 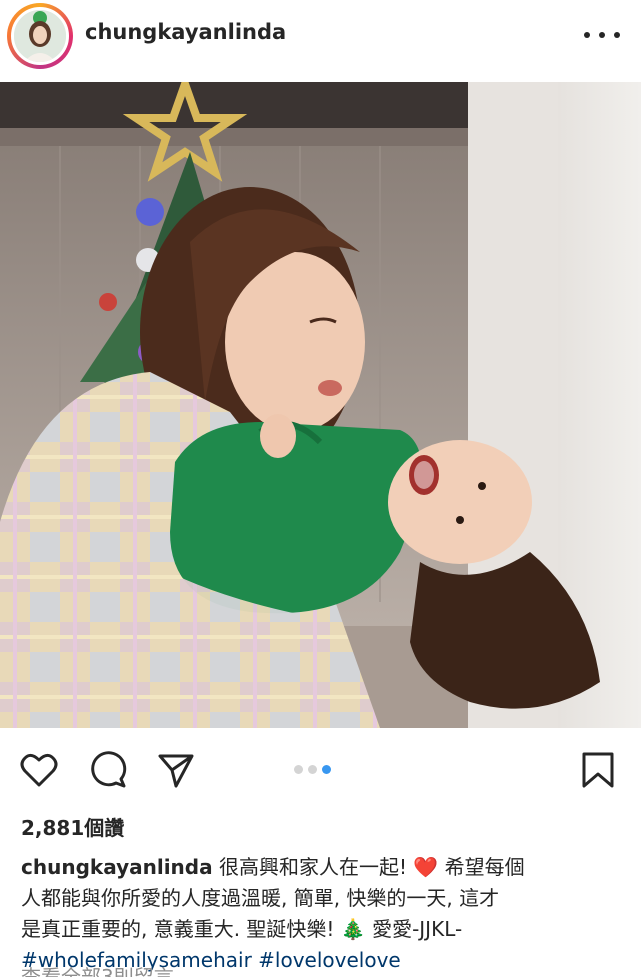 I want to click on more-dots-icon, so click(x=602, y=35).